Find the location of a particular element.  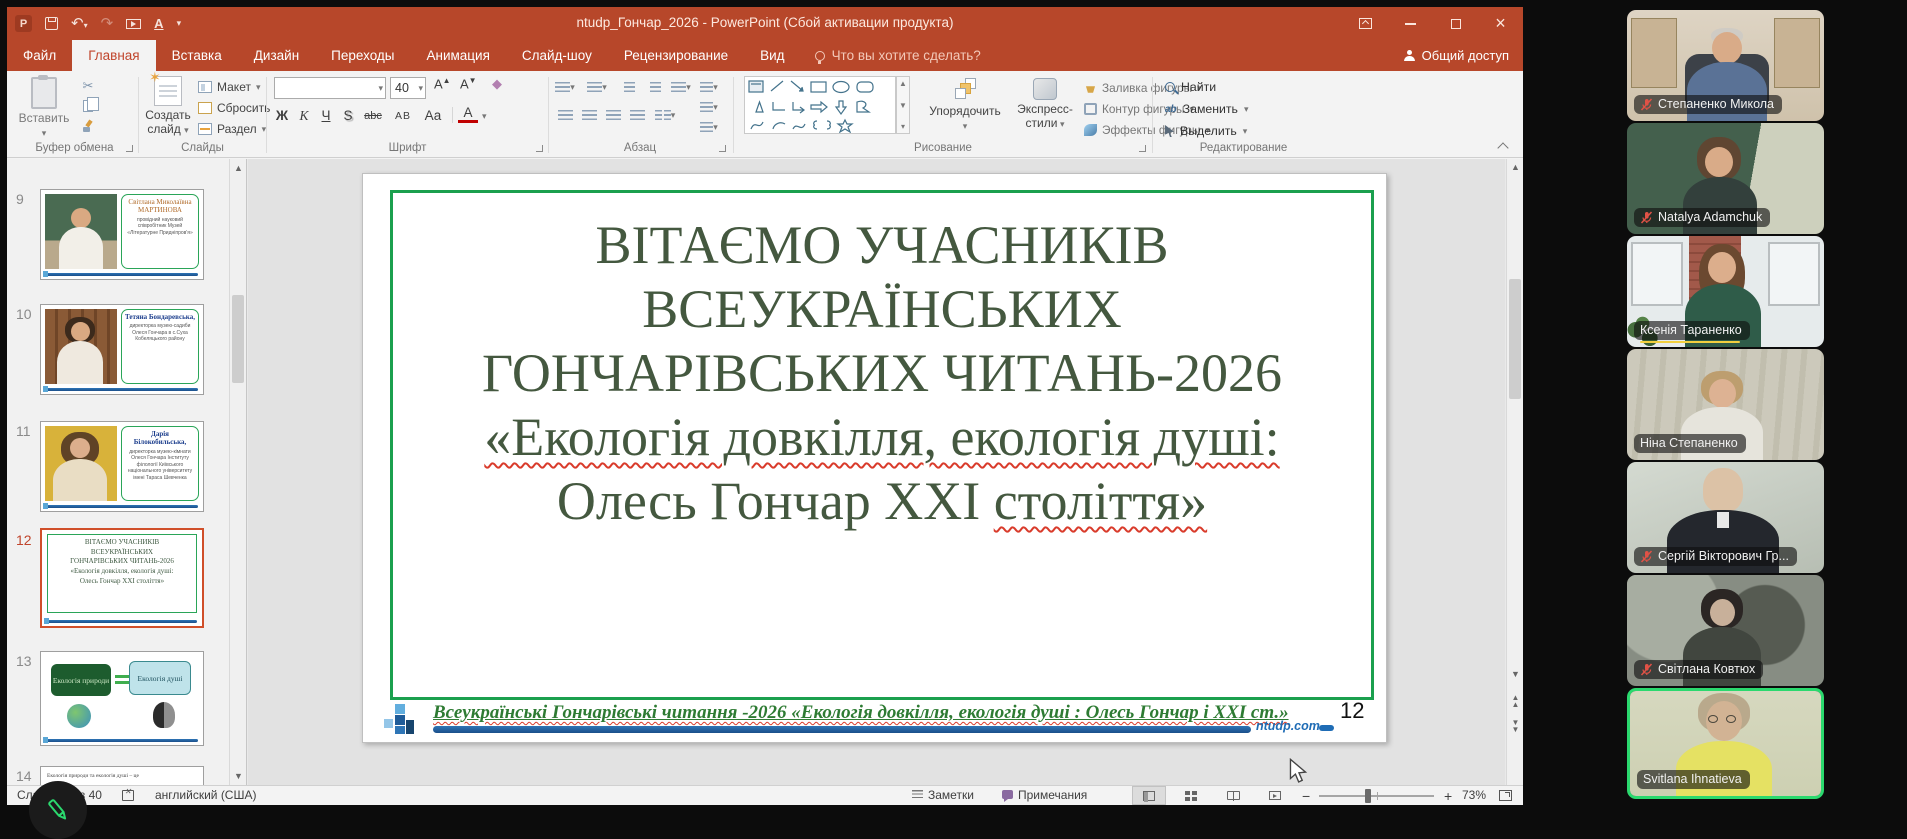

font-color-dropdown: ▾ is located at coordinates (484, 116).